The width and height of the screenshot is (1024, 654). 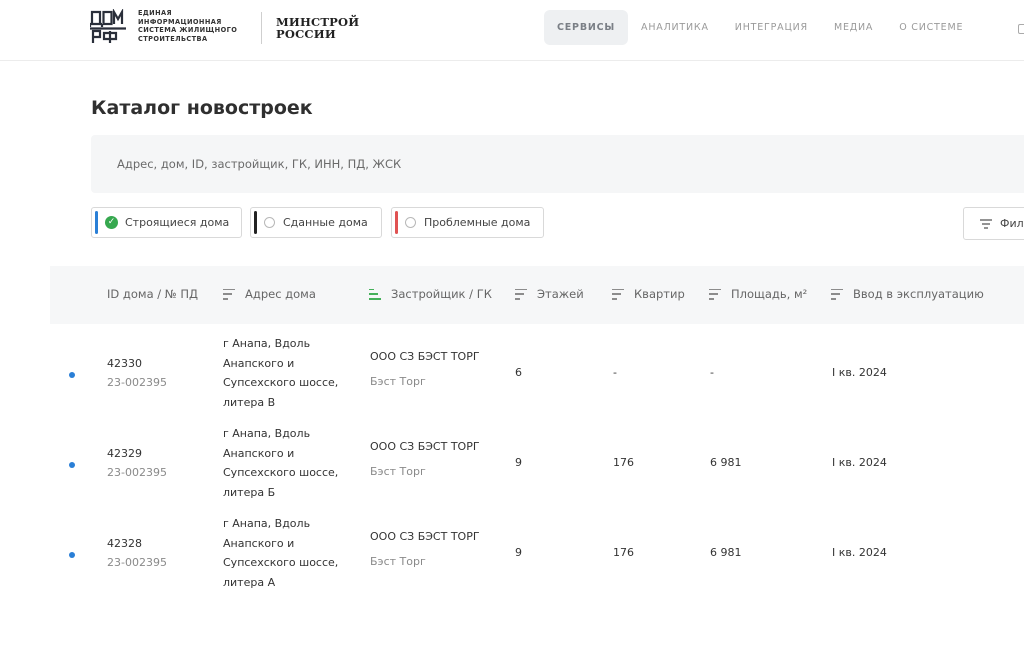 I want to click on column-developer: Застройщик / ГК, so click(x=430, y=294).